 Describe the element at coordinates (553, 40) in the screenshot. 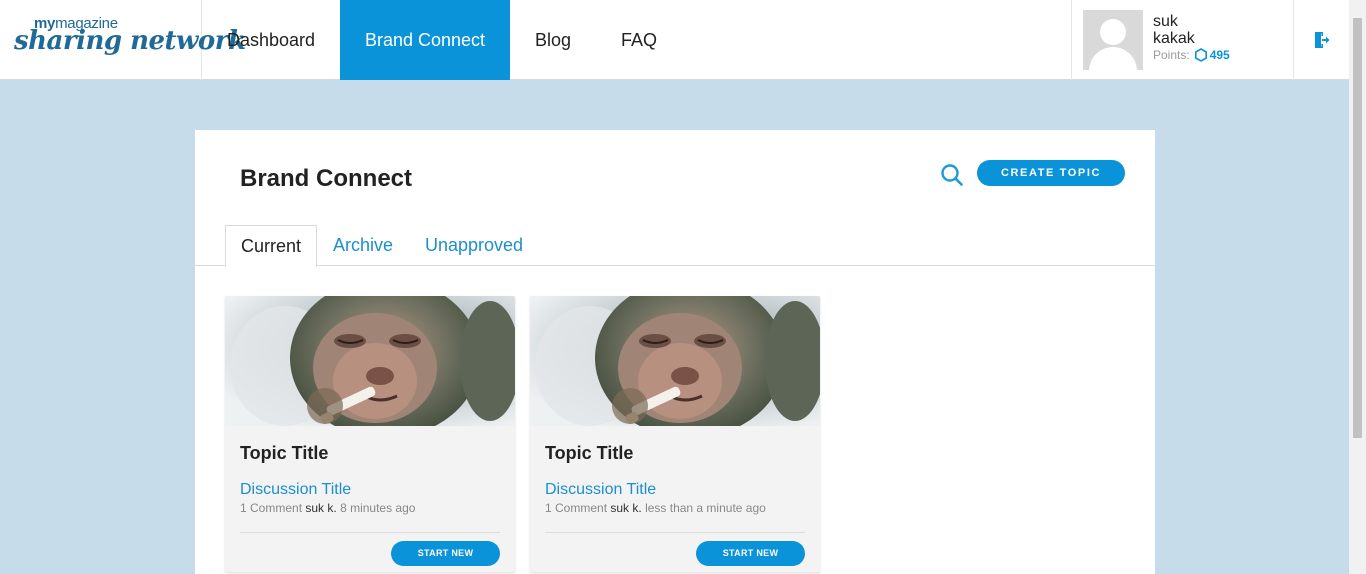

I see `nav-item-blog: Blog` at that location.